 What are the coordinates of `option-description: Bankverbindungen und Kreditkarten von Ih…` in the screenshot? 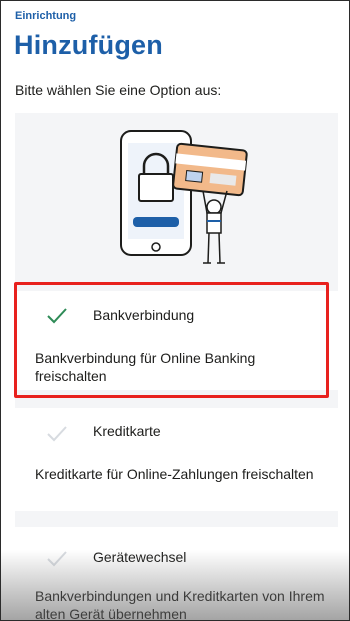 It's located at (180, 604).